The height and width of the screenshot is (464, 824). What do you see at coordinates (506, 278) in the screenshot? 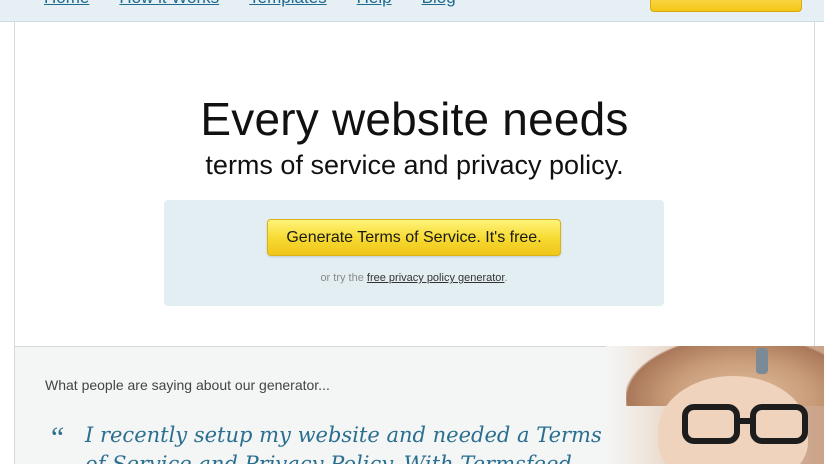
I see `cta-alt-suffix: .` at bounding box center [506, 278].